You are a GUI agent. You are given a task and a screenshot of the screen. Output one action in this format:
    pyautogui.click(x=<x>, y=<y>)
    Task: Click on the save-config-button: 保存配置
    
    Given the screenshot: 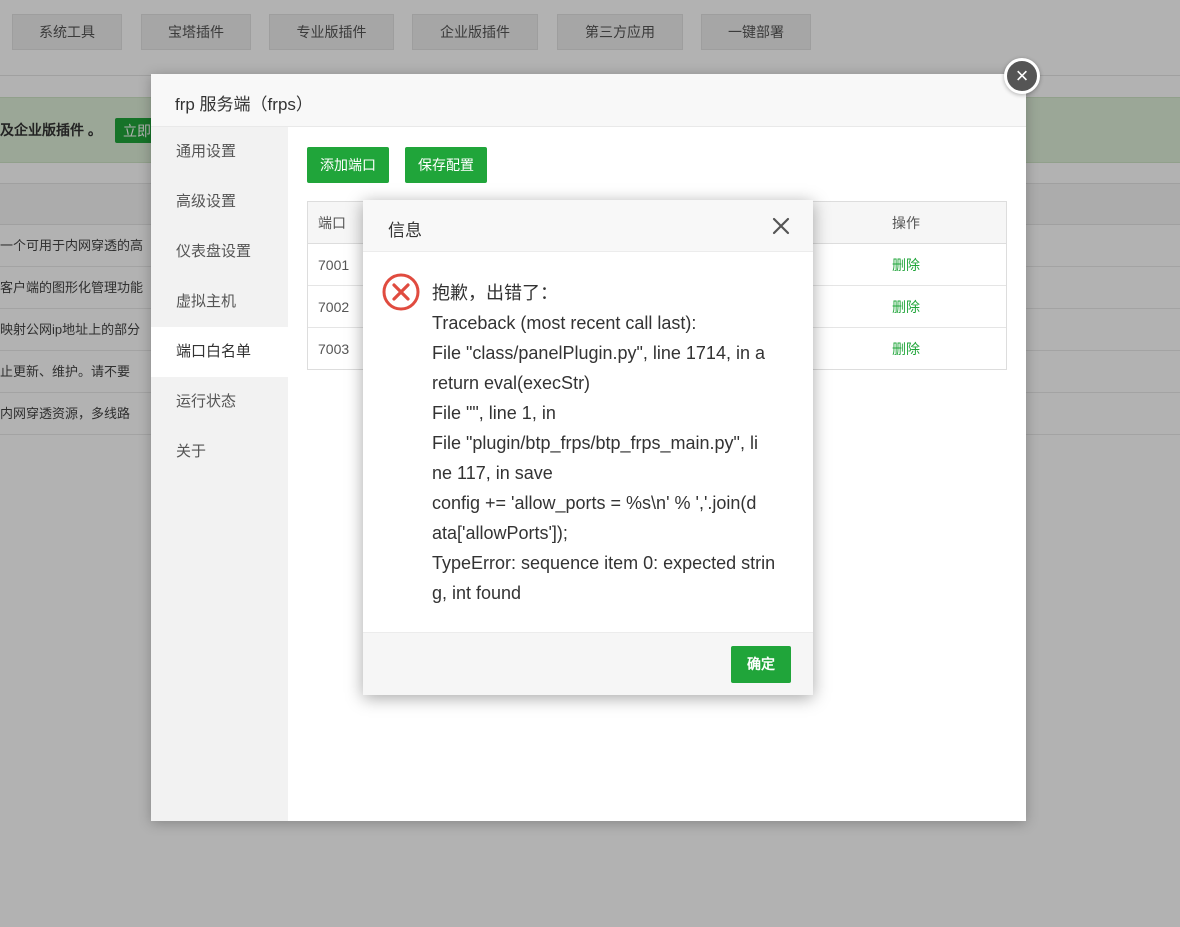 What is the action you would take?
    pyautogui.click(x=446, y=165)
    